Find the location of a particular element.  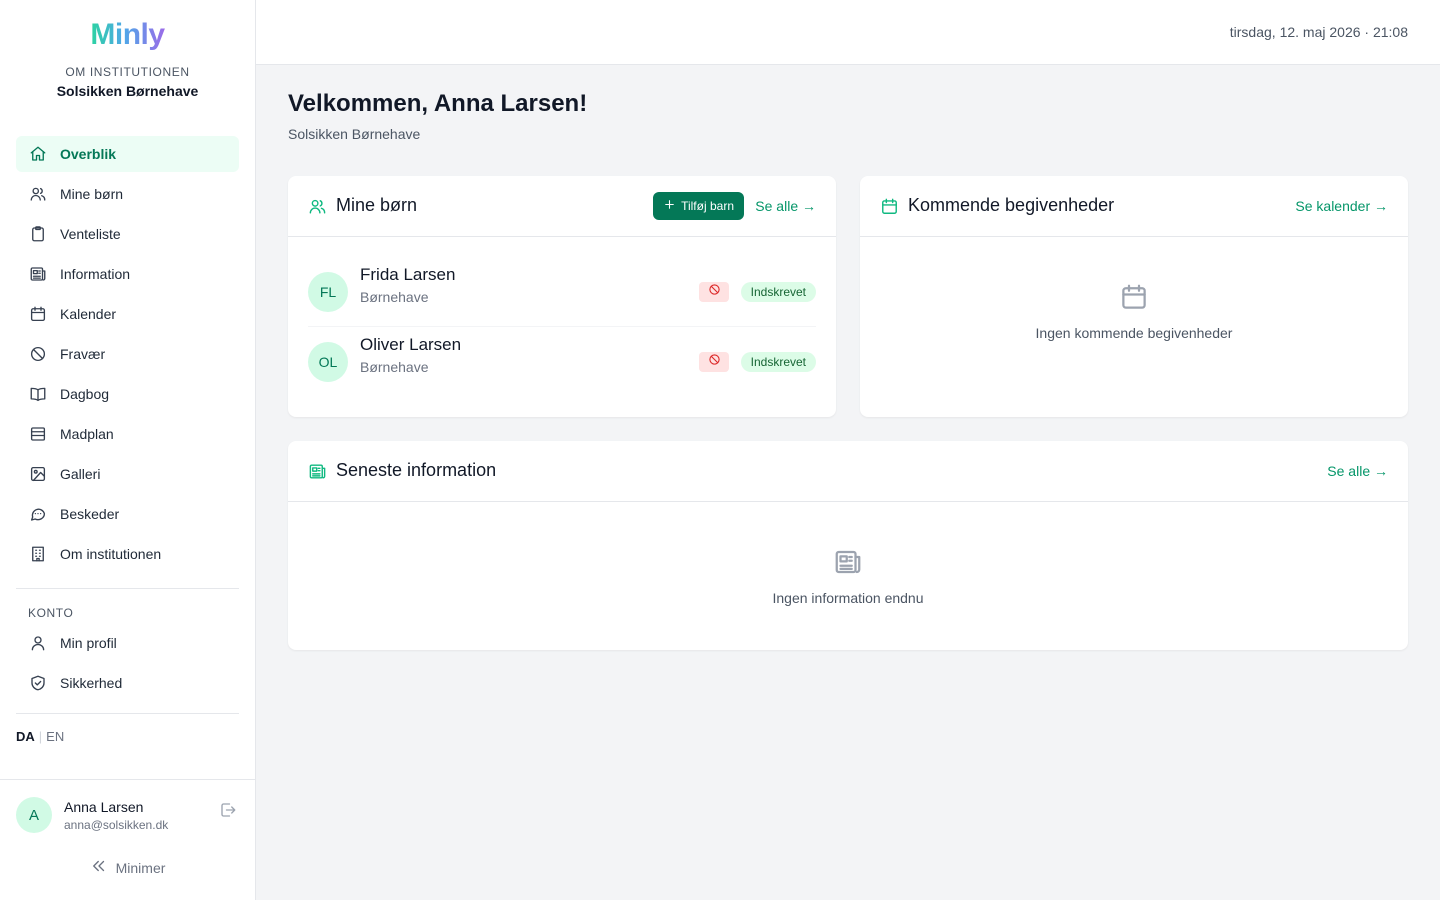

sidebar-item-label: Galleri is located at coordinates (80, 474).